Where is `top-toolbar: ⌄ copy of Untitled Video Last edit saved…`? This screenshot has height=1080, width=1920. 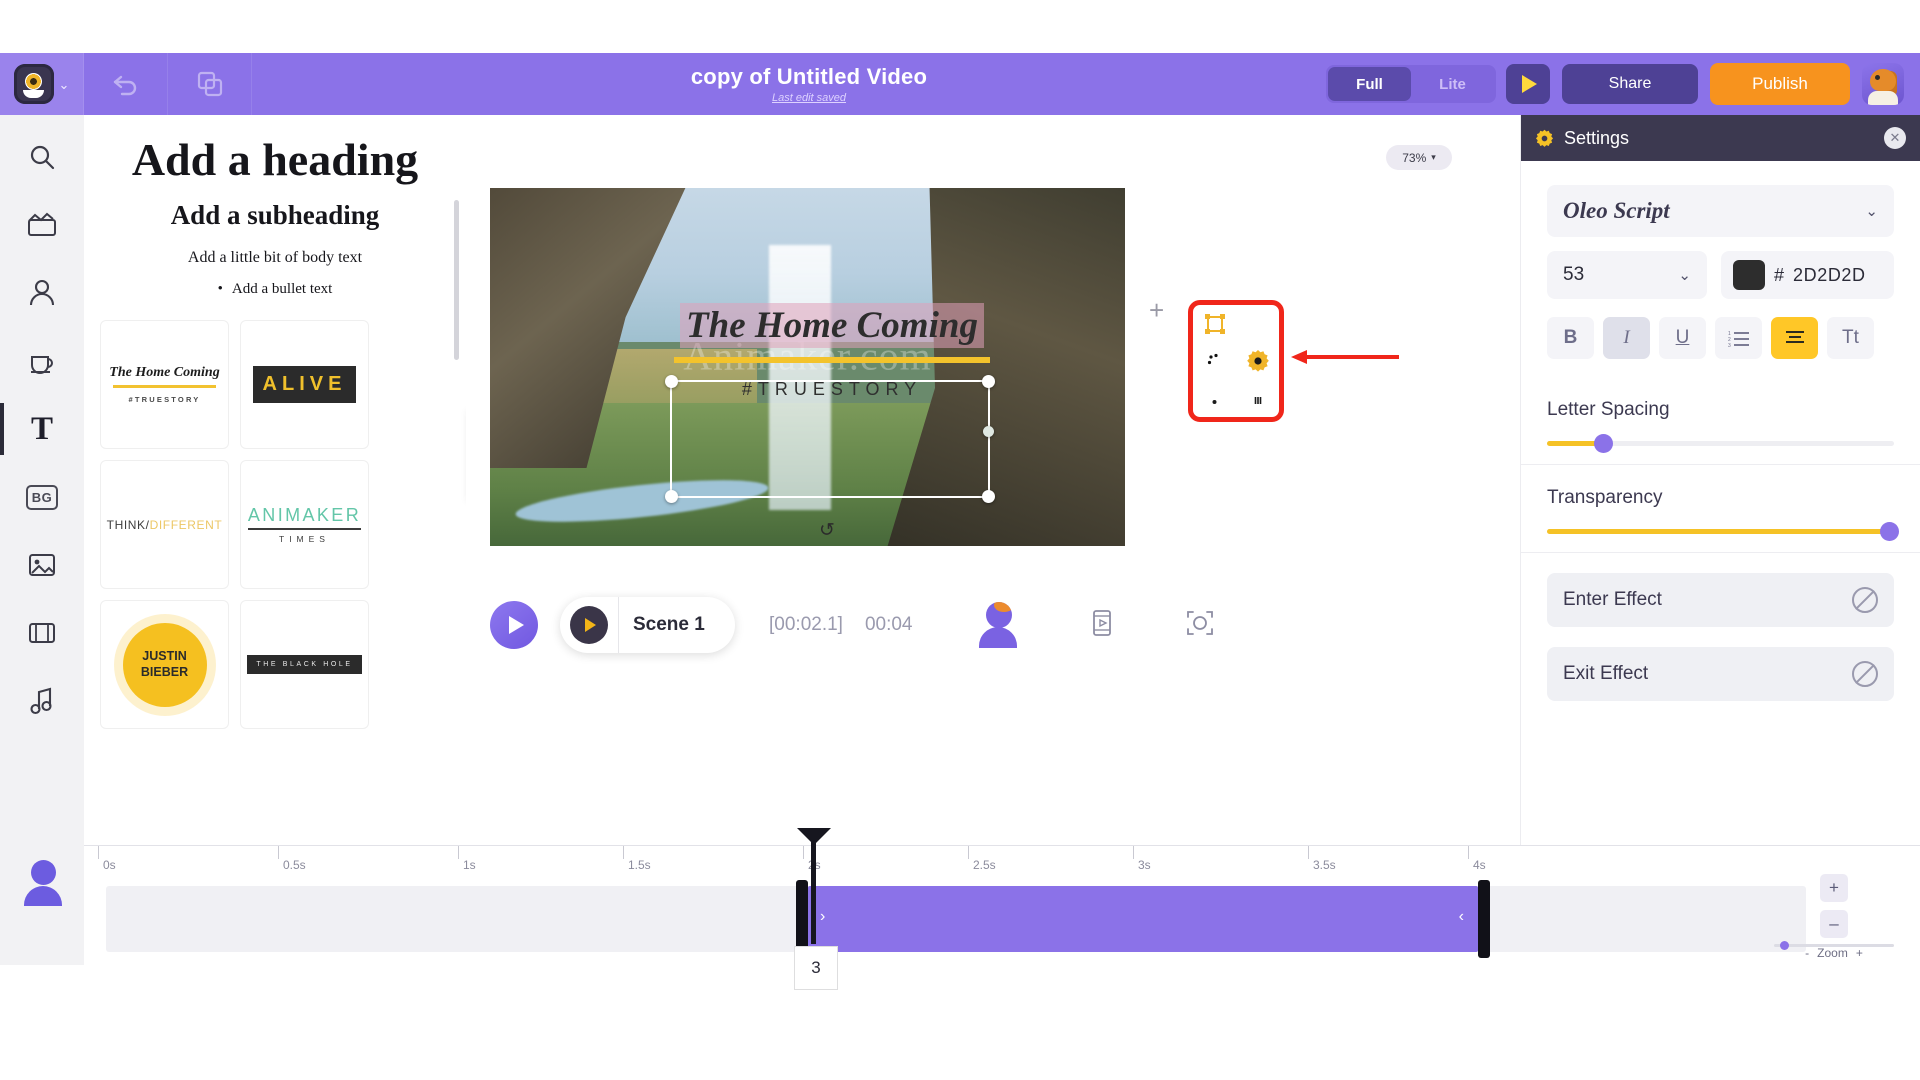 top-toolbar: ⌄ copy of Untitled Video Last edit saved… is located at coordinates (960, 84).